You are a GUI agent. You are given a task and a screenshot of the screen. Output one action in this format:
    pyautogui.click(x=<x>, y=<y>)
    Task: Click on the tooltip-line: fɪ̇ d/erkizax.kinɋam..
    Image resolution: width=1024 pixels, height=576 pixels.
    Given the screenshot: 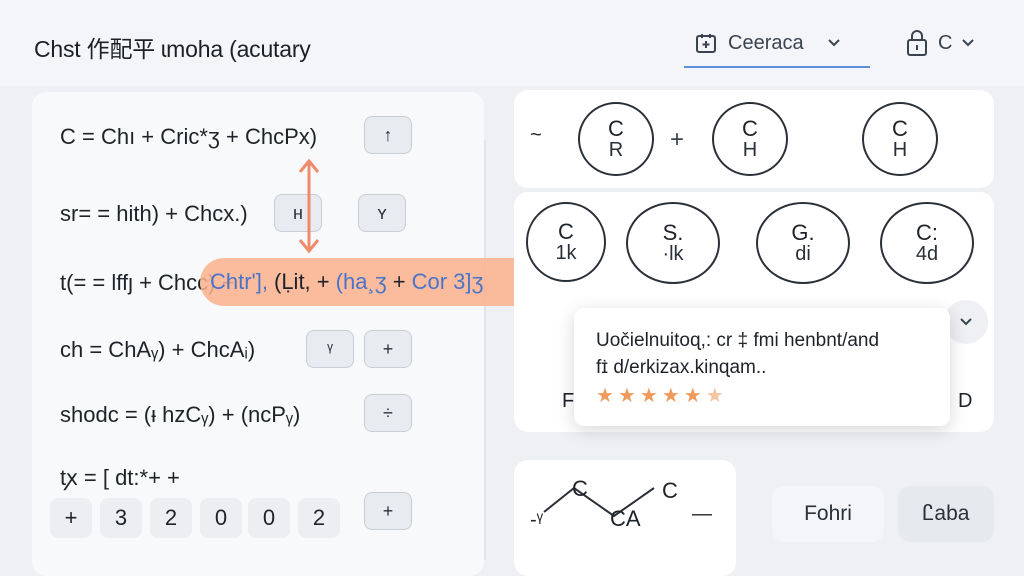 What is the action you would take?
    pyautogui.click(x=681, y=367)
    